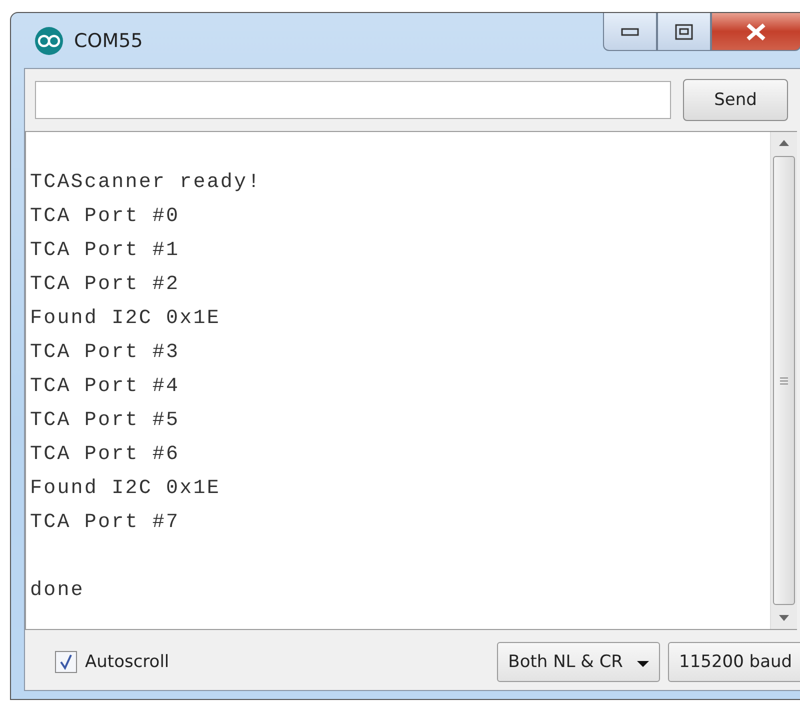 This screenshot has height=702, width=800. What do you see at coordinates (66, 662) in the screenshot?
I see `autoscroll-checkbox` at bounding box center [66, 662].